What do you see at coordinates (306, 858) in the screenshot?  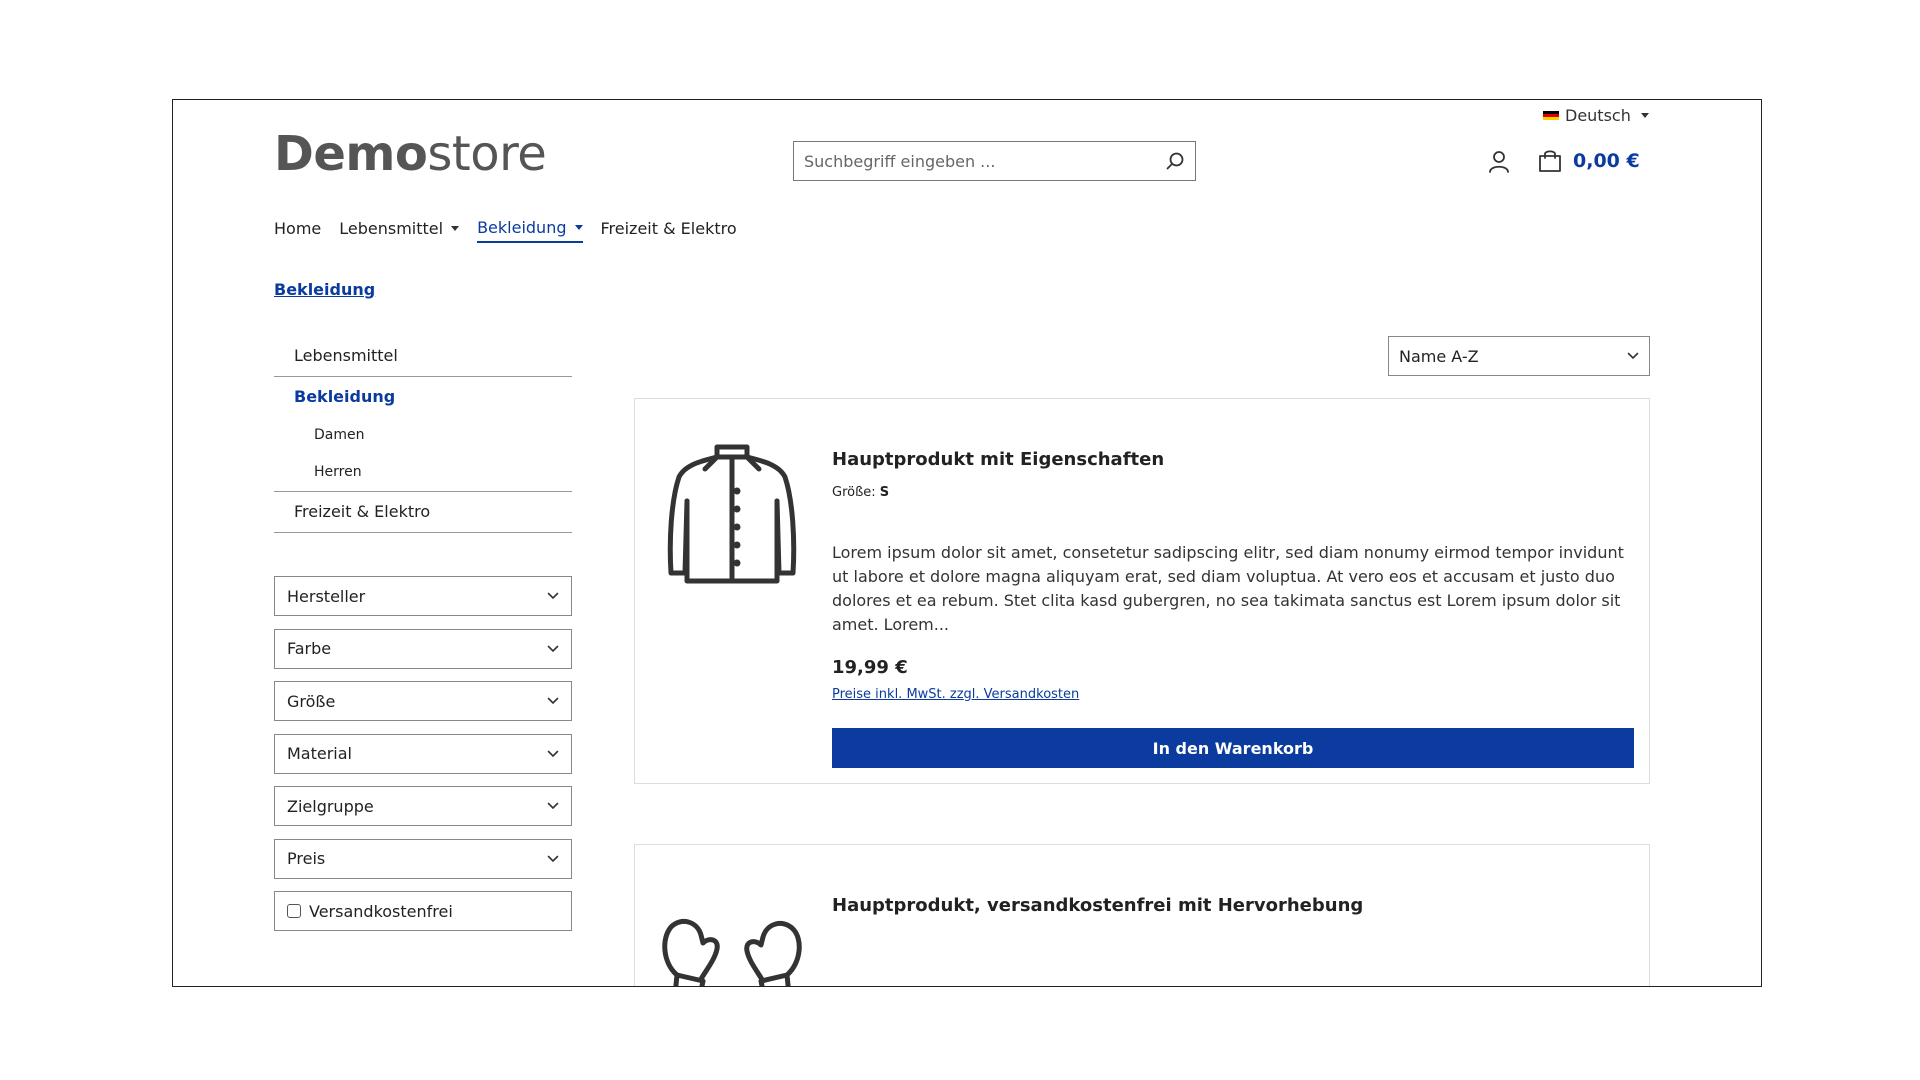 I see `filter-label: Preis` at bounding box center [306, 858].